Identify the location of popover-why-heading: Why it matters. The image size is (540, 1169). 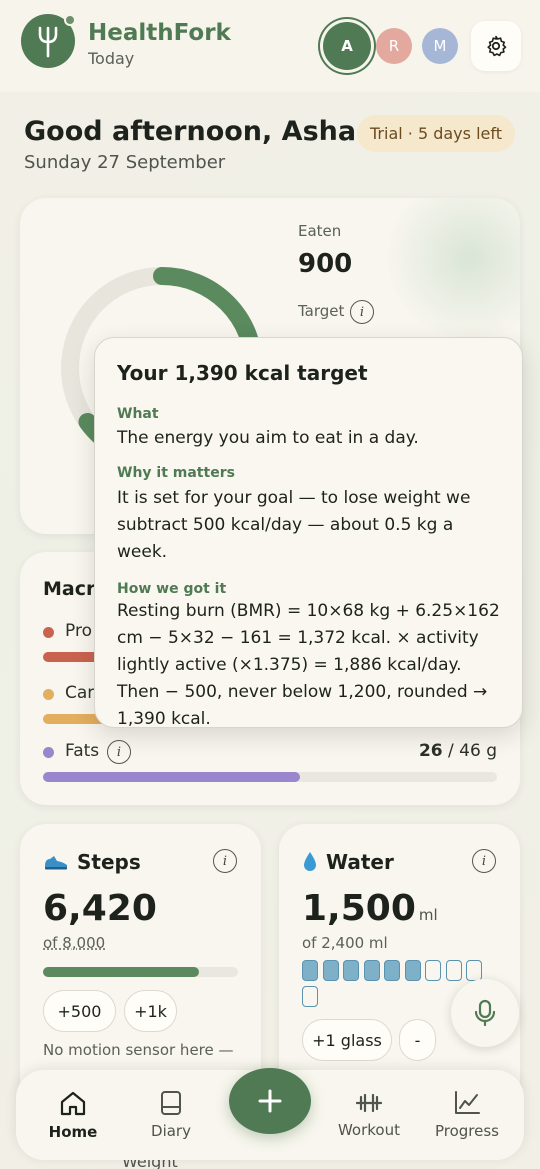
(176, 473).